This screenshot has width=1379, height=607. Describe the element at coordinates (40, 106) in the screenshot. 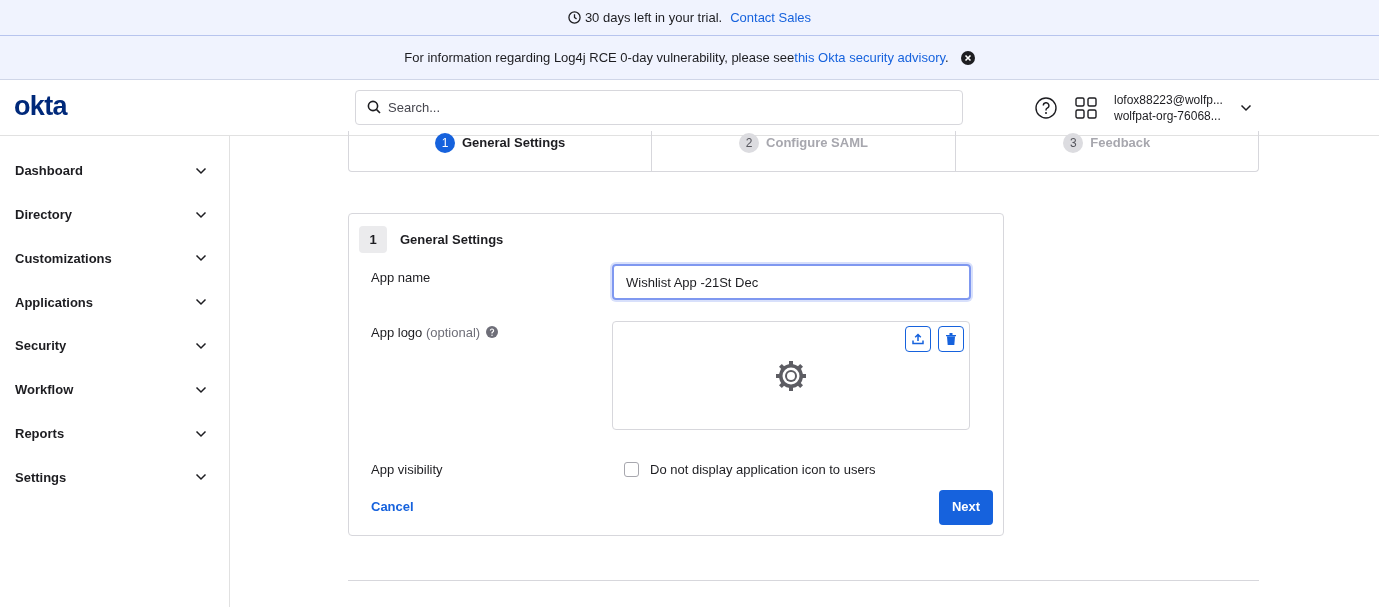

I see `okta-logo: okta` at that location.